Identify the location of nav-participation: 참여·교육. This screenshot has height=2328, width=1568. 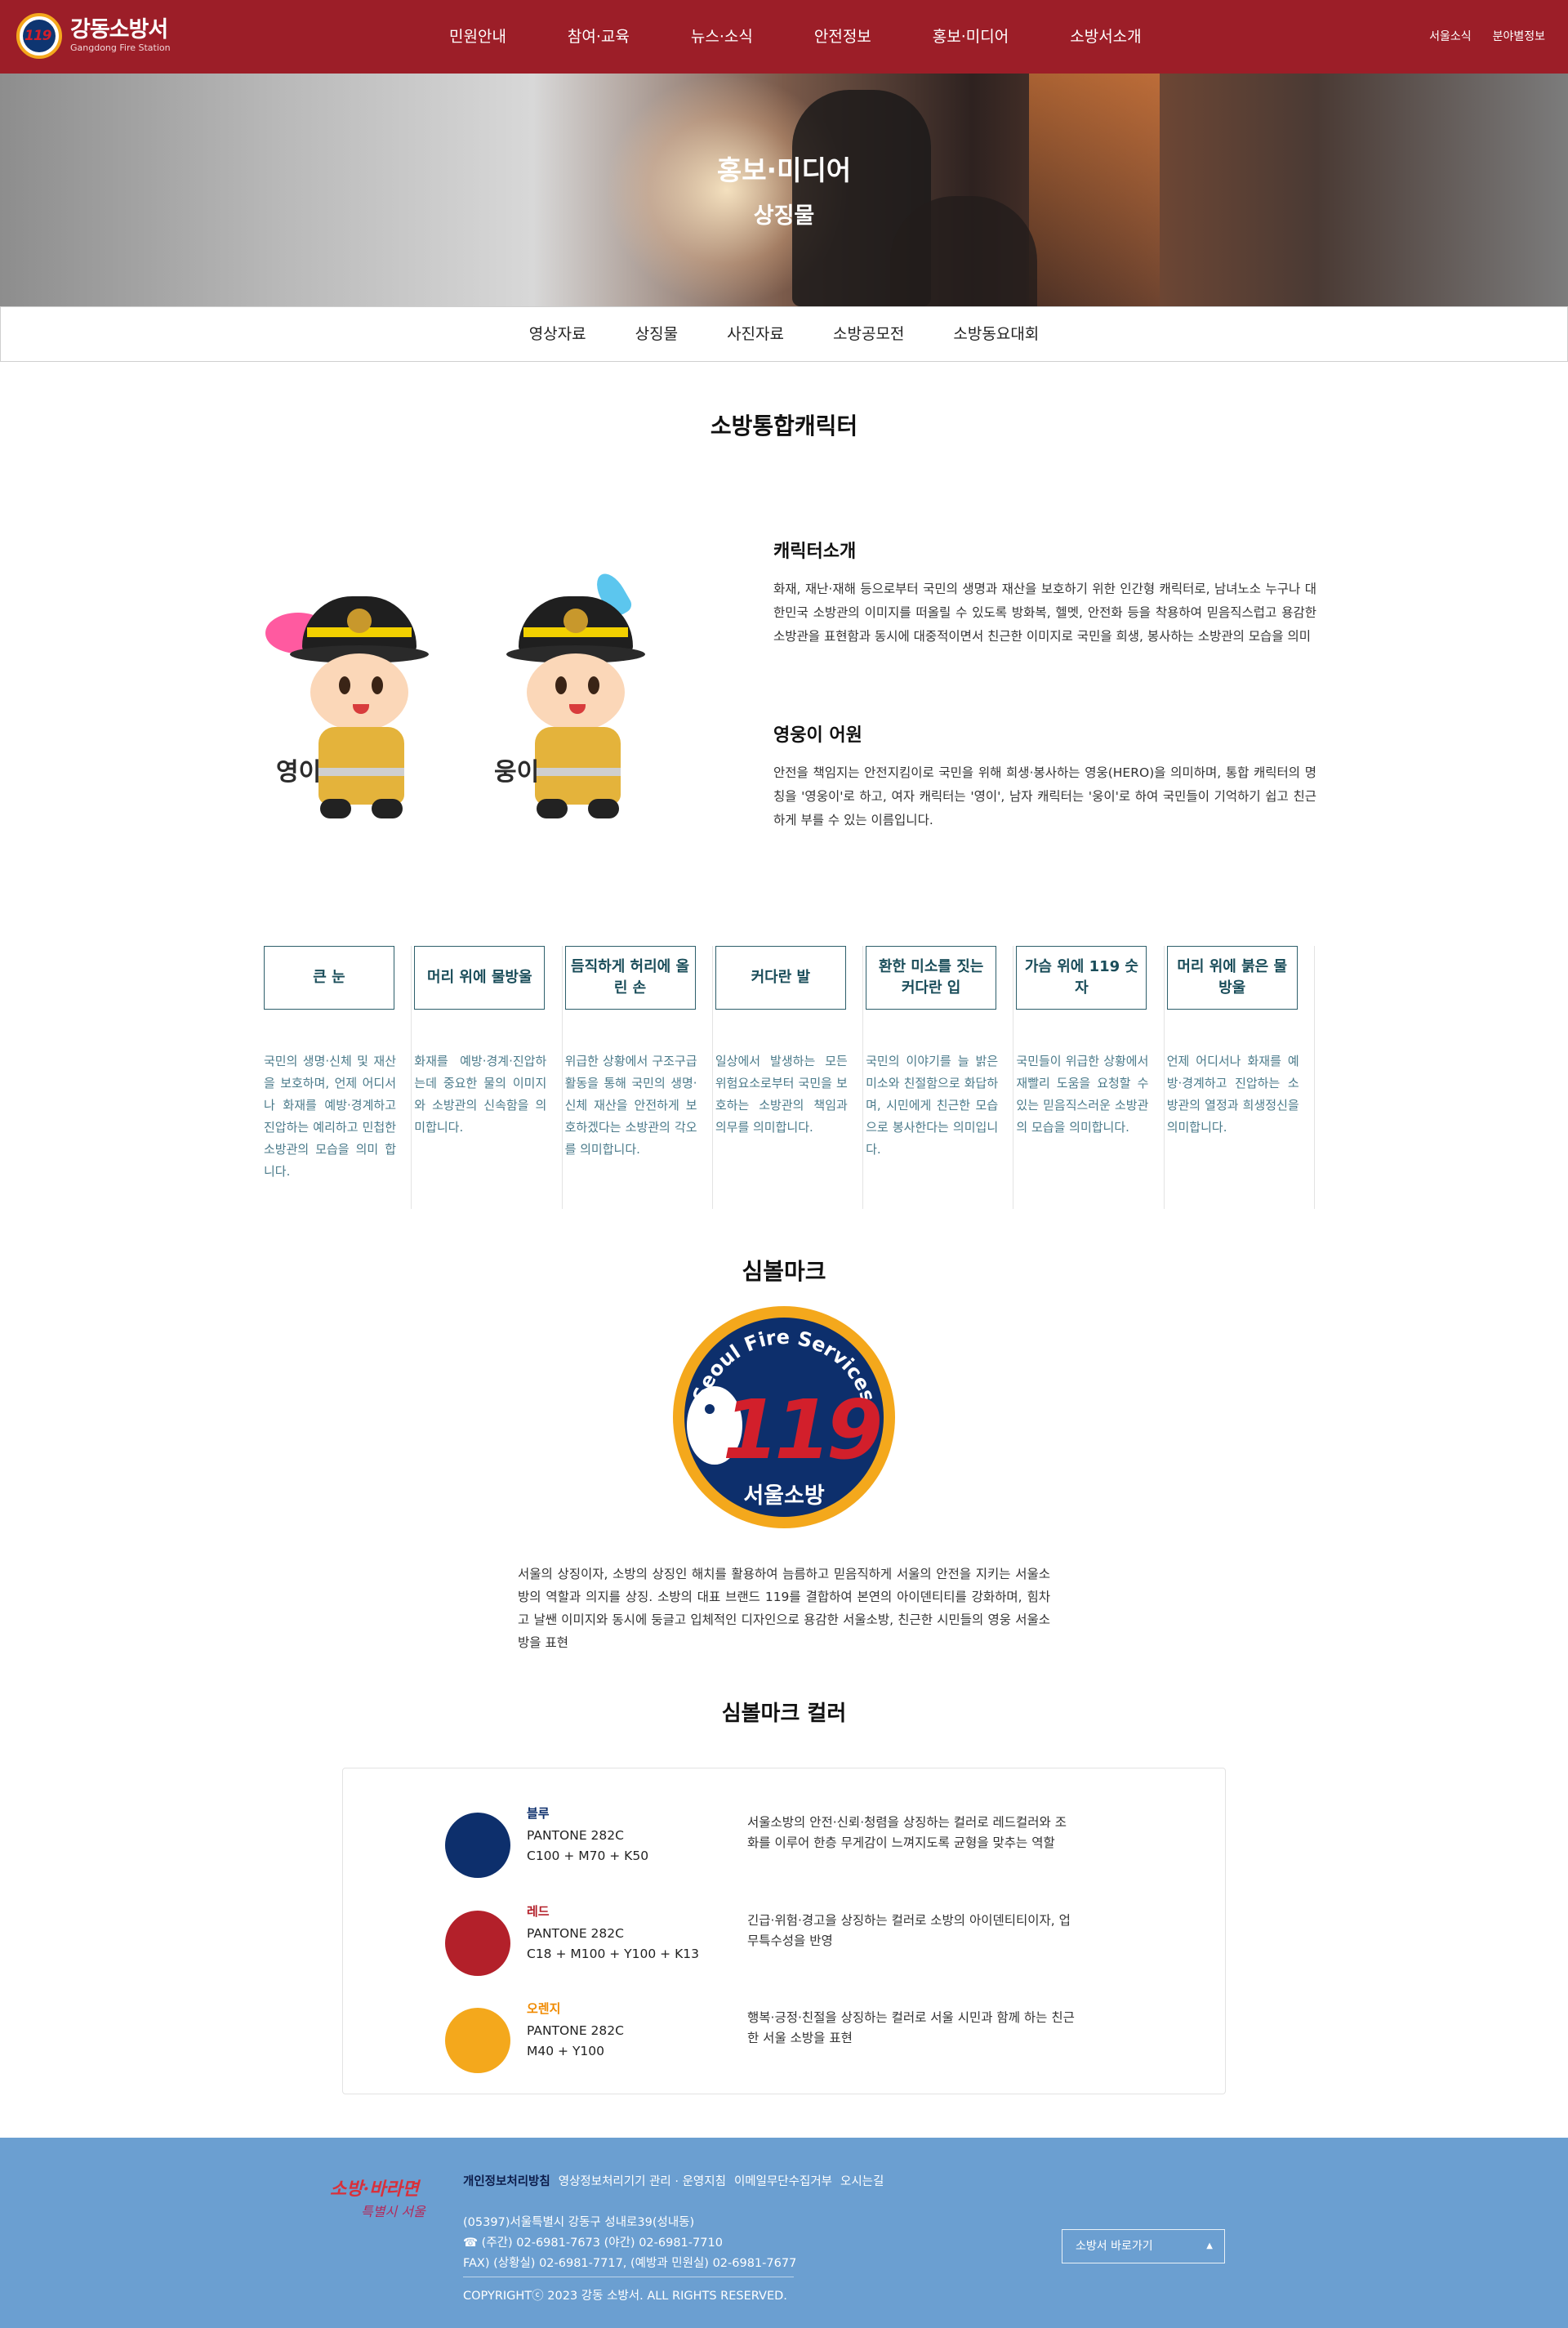
(599, 37).